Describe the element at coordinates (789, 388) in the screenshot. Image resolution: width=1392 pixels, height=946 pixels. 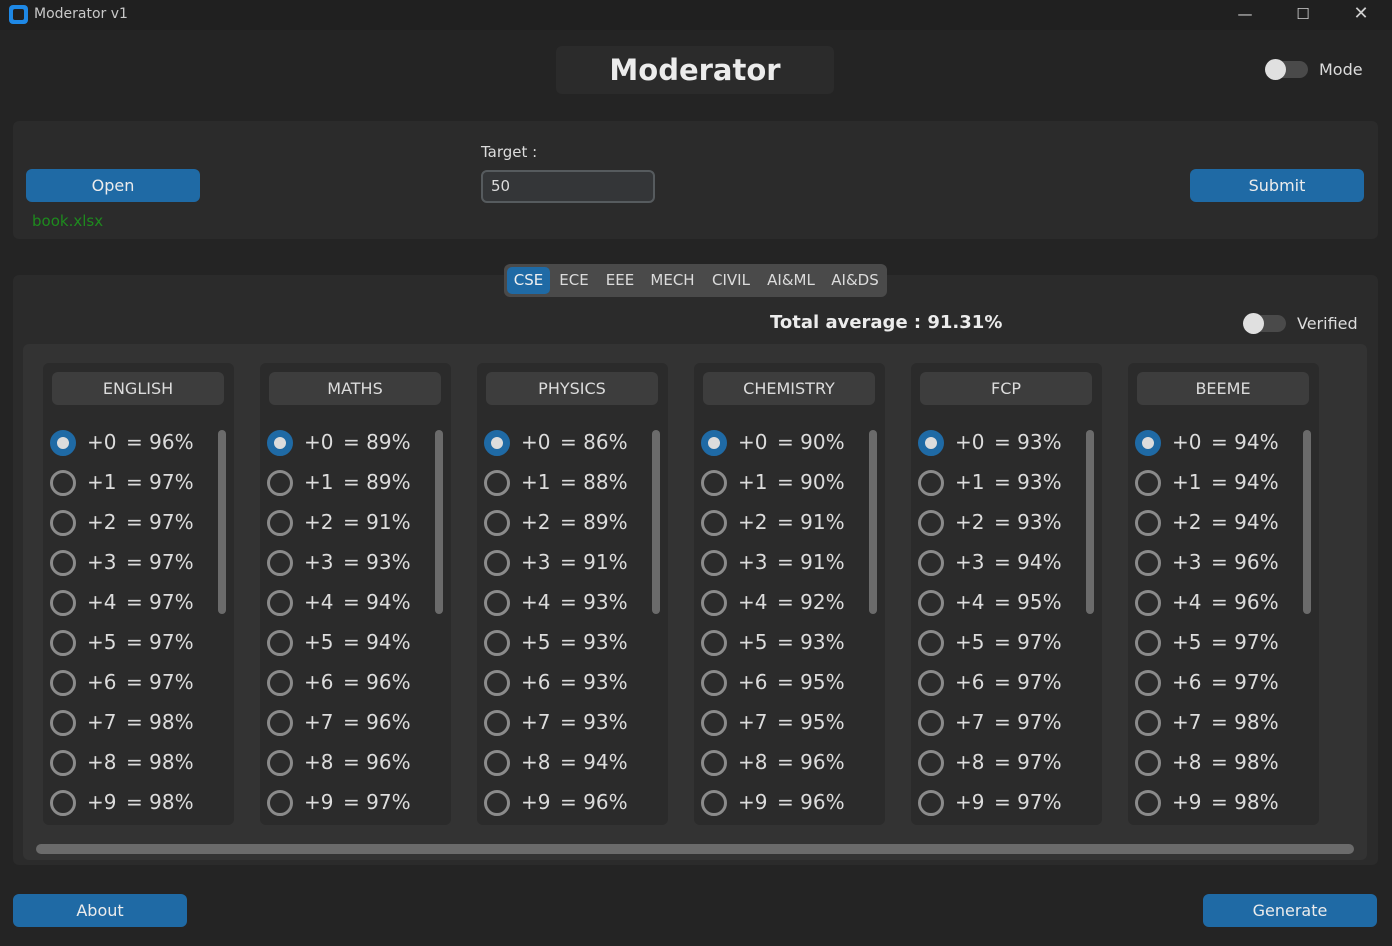
I see `subject-header: CHEMISTRY` at that location.